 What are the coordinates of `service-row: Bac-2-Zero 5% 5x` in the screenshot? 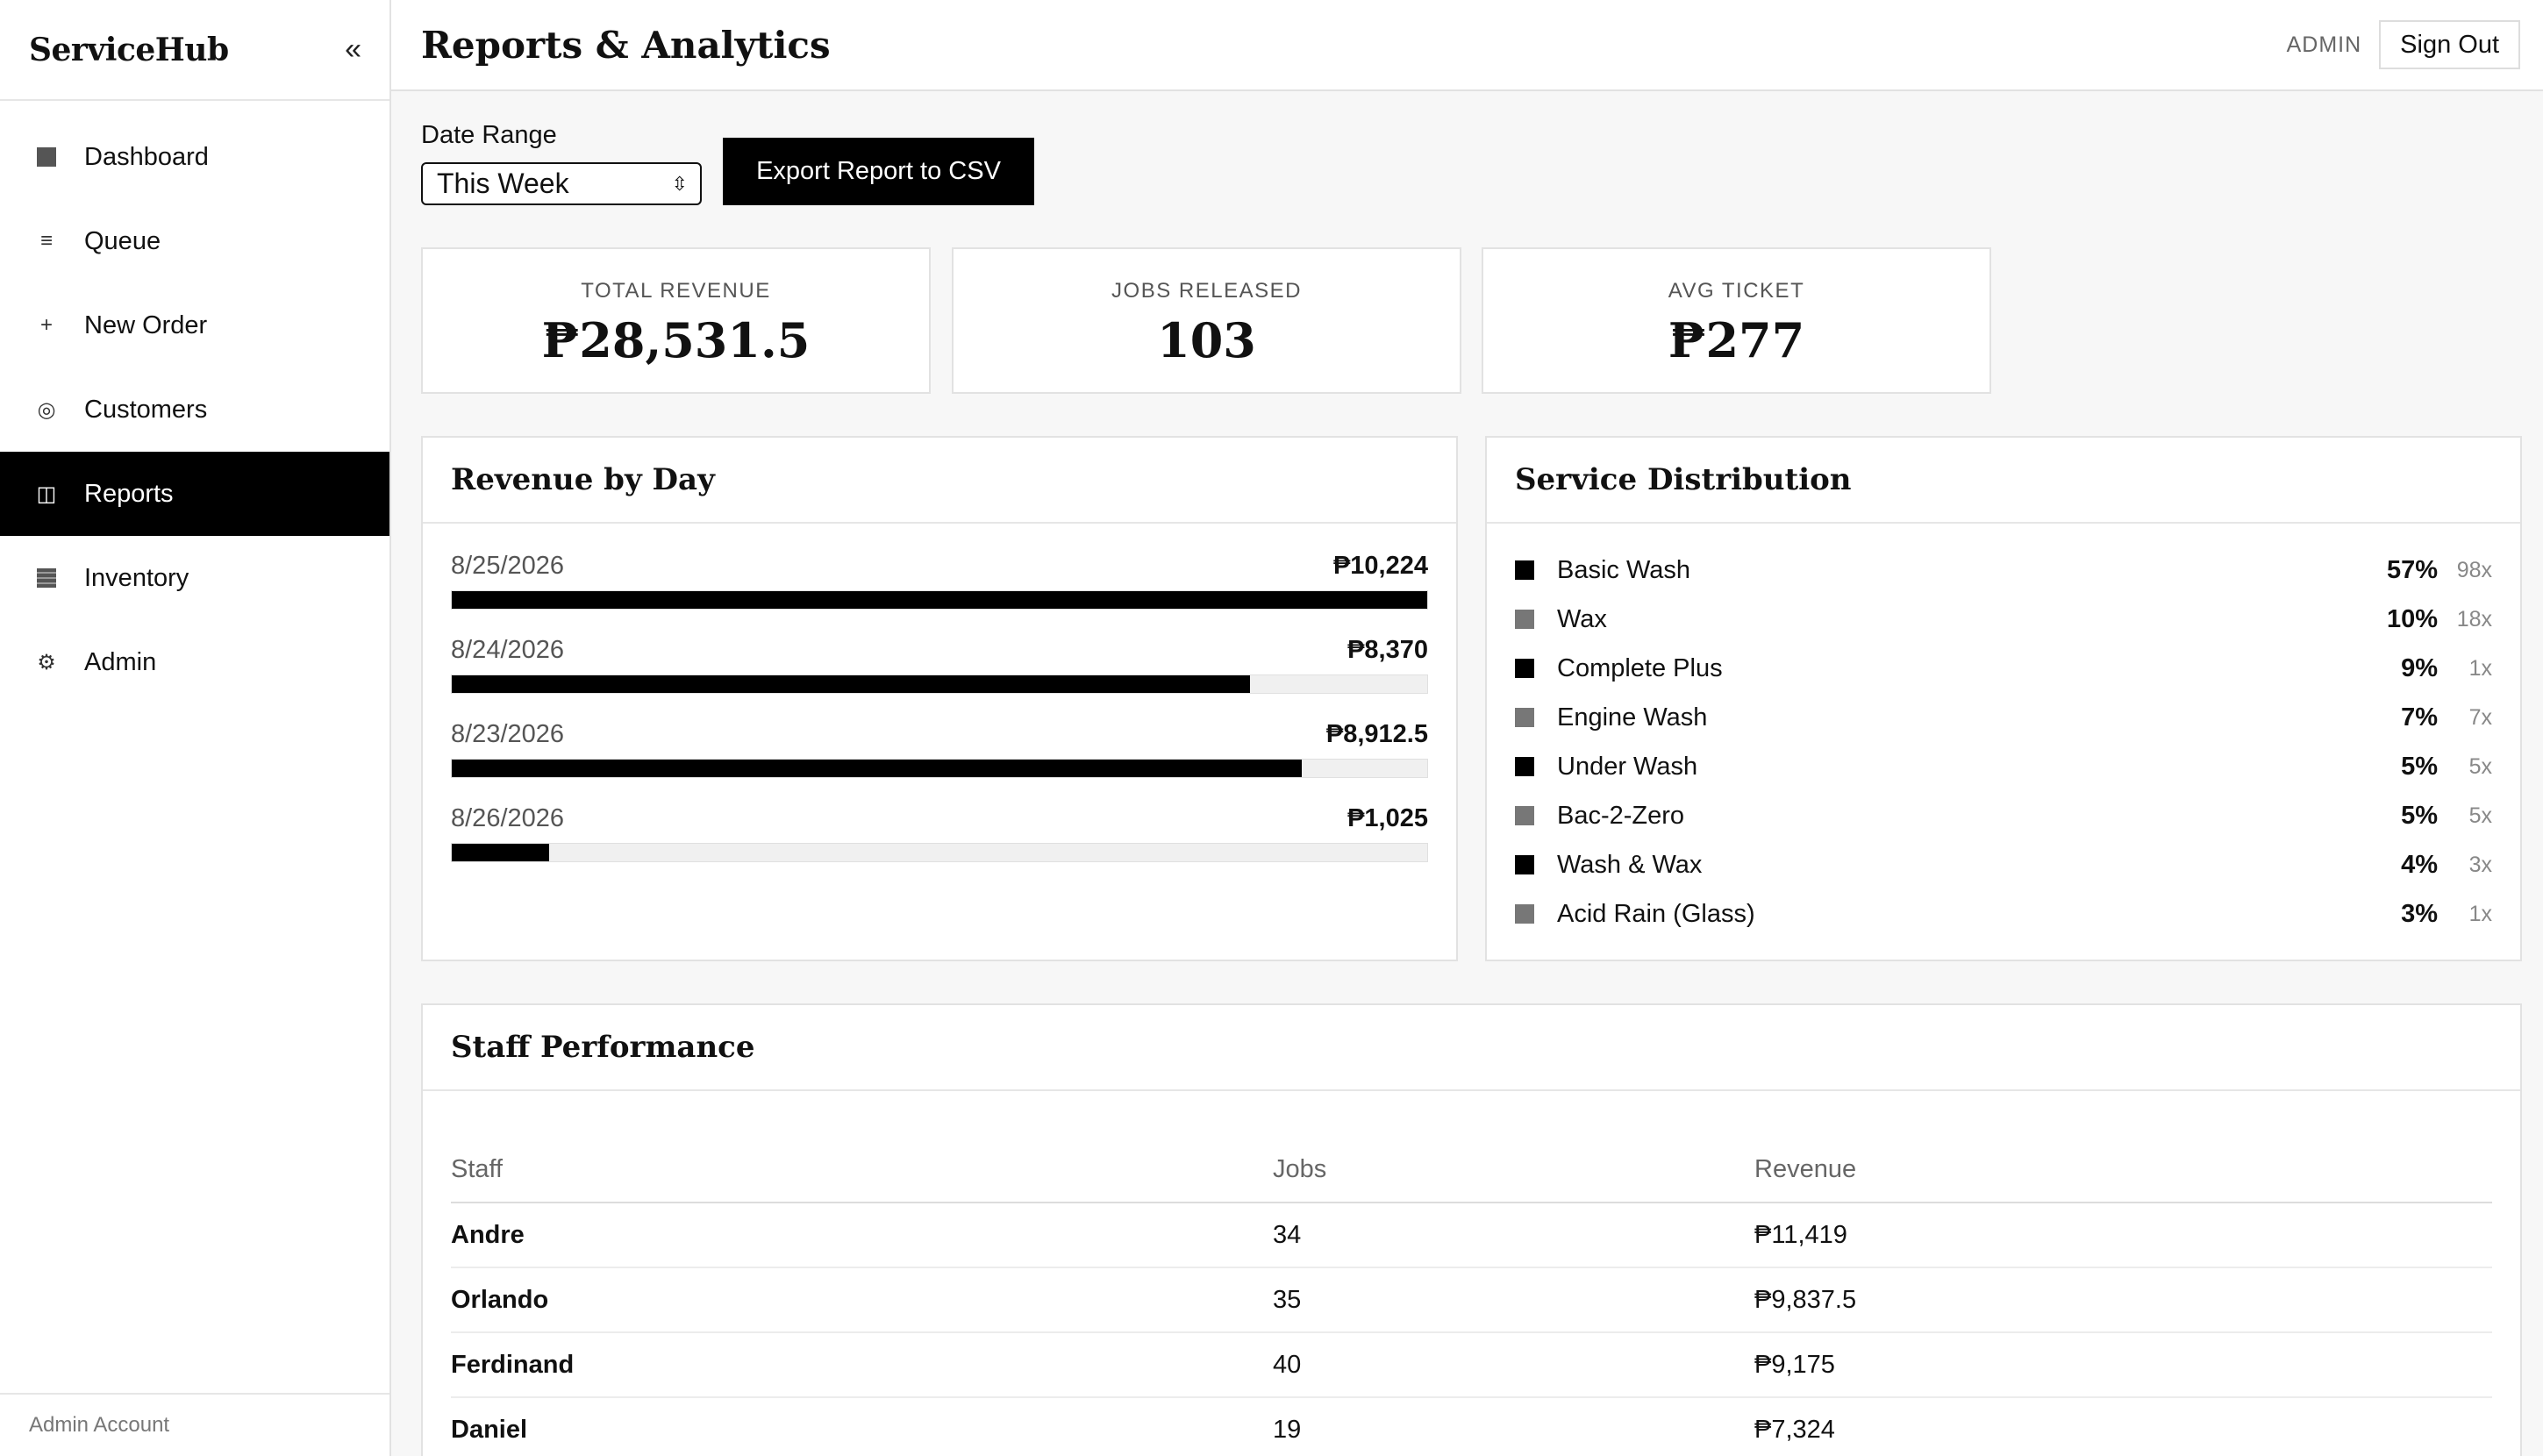 It's located at (2004, 815).